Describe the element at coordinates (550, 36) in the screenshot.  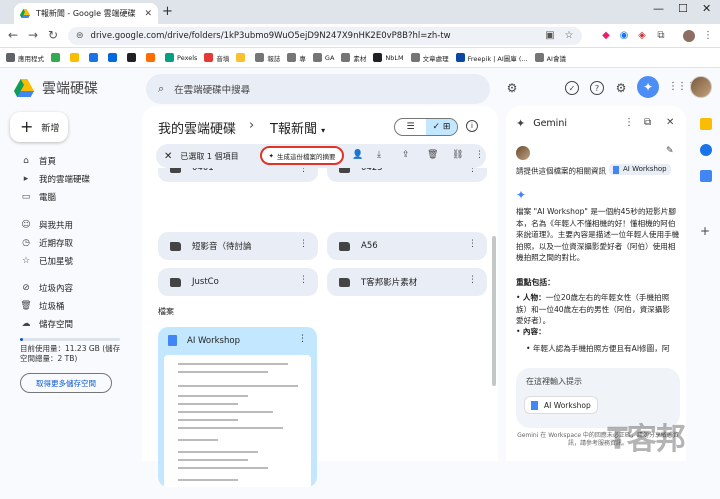
I see `cast-icon: ▣` at that location.